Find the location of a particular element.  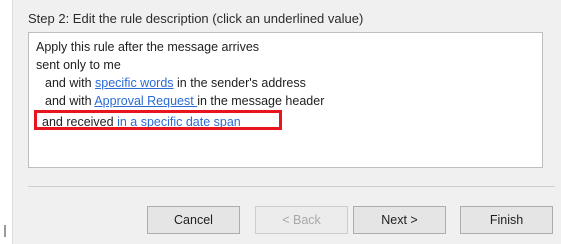

approval-request-link: Approval Request is located at coordinates (145, 101).